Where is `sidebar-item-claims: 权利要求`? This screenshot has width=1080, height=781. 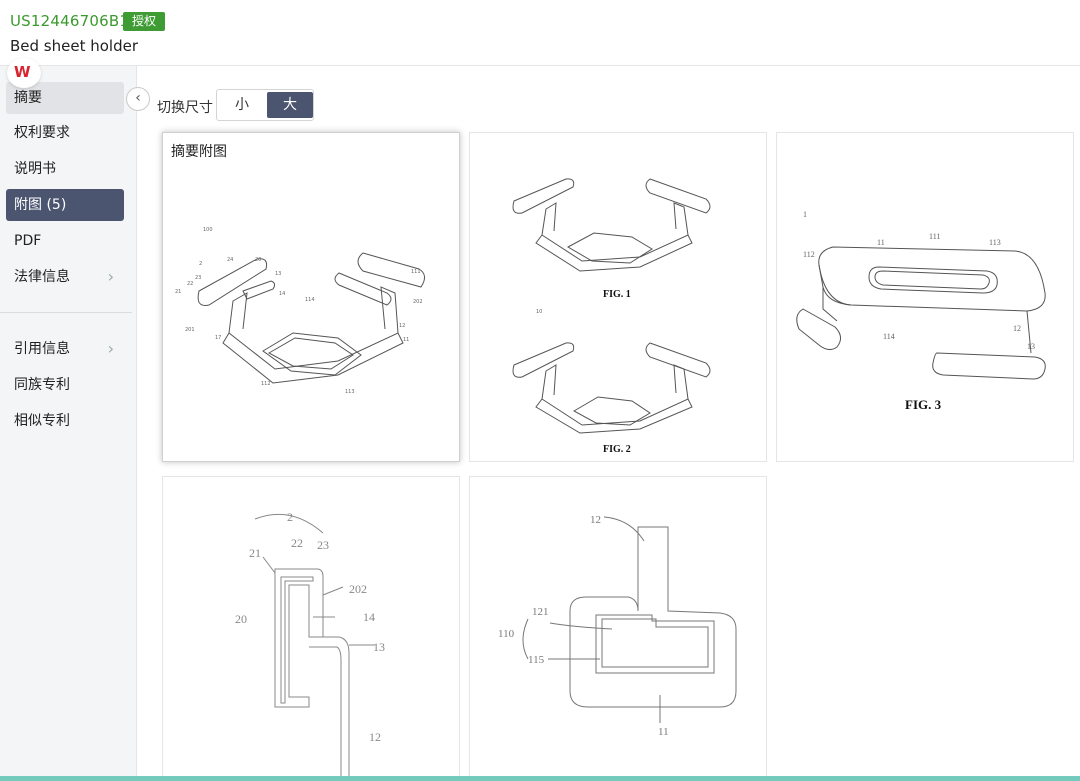 sidebar-item-claims: 权利要求 is located at coordinates (65, 133).